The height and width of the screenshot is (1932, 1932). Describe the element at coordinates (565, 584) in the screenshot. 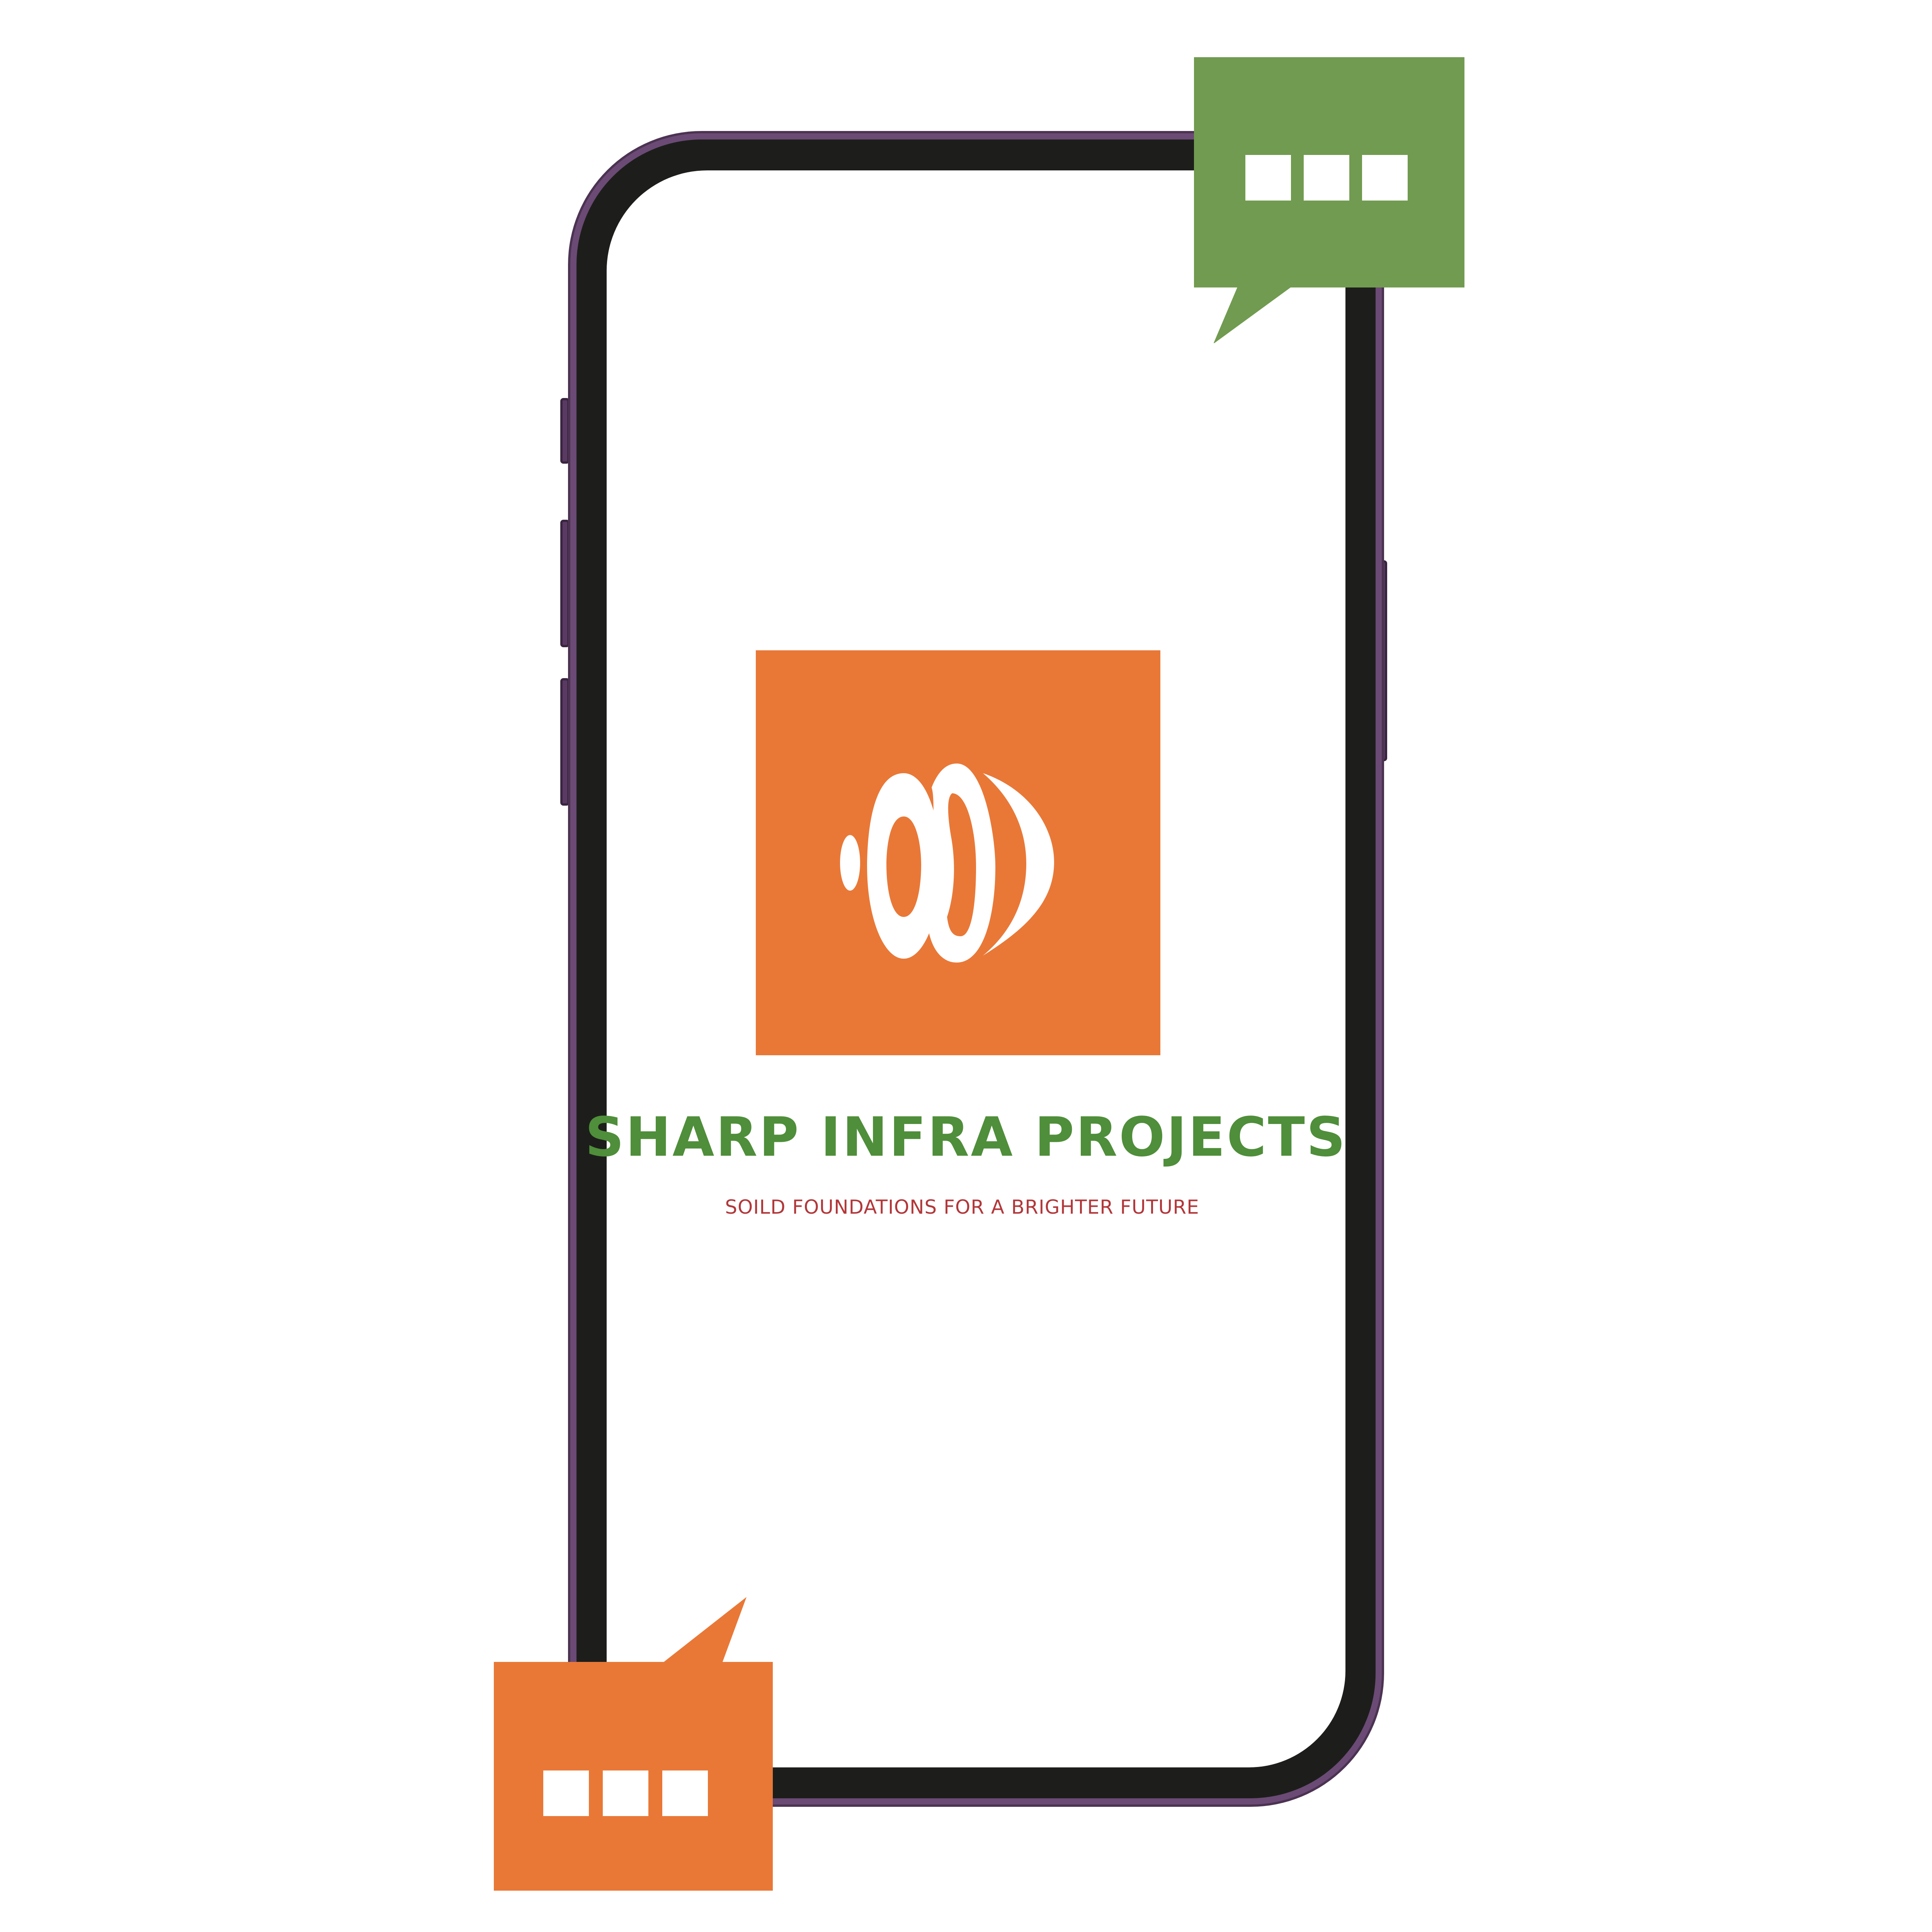

I see `phone-volume-up-button` at that location.